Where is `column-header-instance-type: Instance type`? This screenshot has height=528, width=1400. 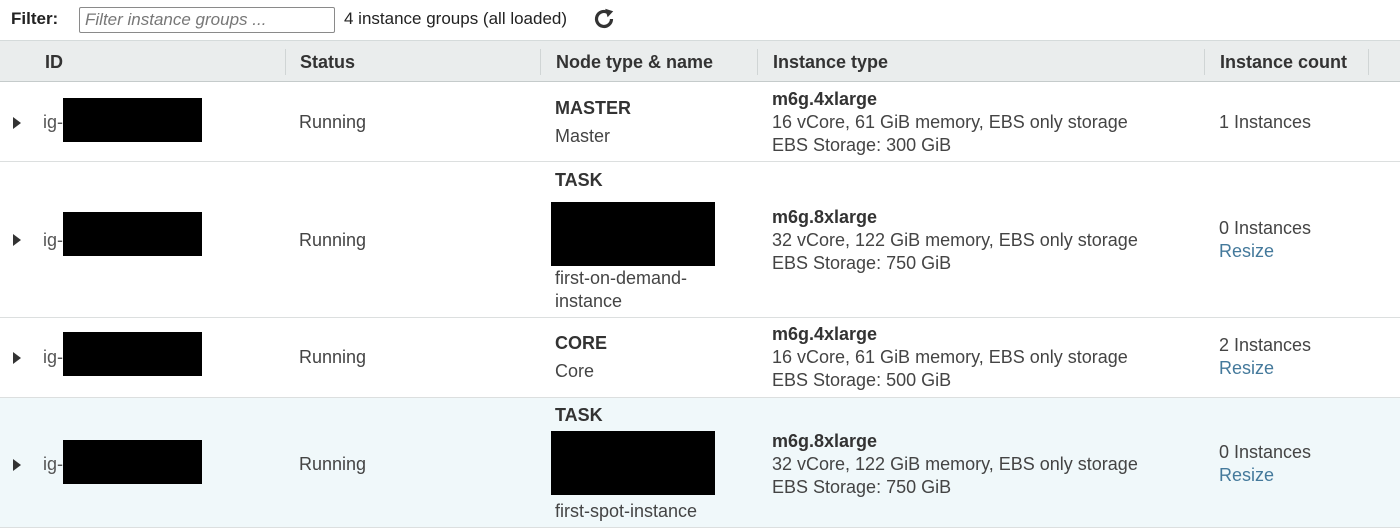 column-header-instance-type: Instance type is located at coordinates (830, 62).